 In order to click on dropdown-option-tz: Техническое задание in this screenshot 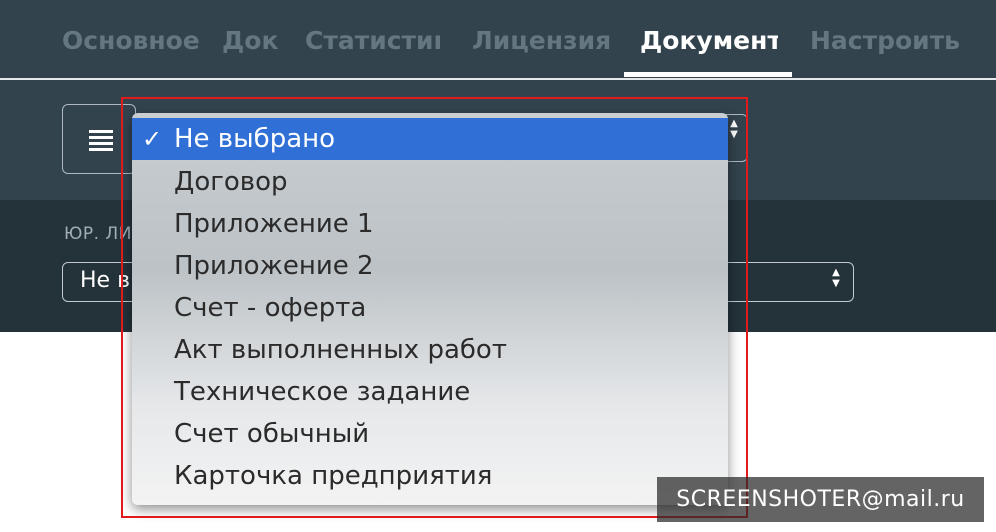, I will do `click(430, 392)`.